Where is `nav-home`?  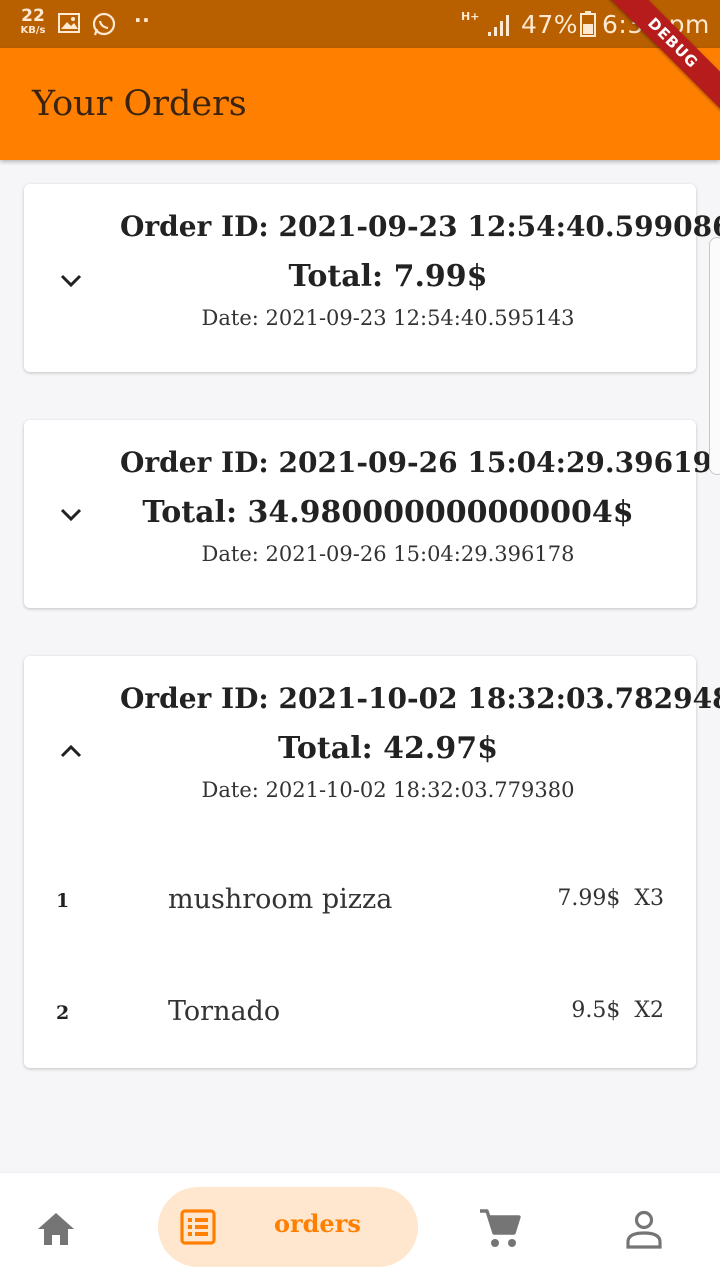 nav-home is located at coordinates (56, 1227).